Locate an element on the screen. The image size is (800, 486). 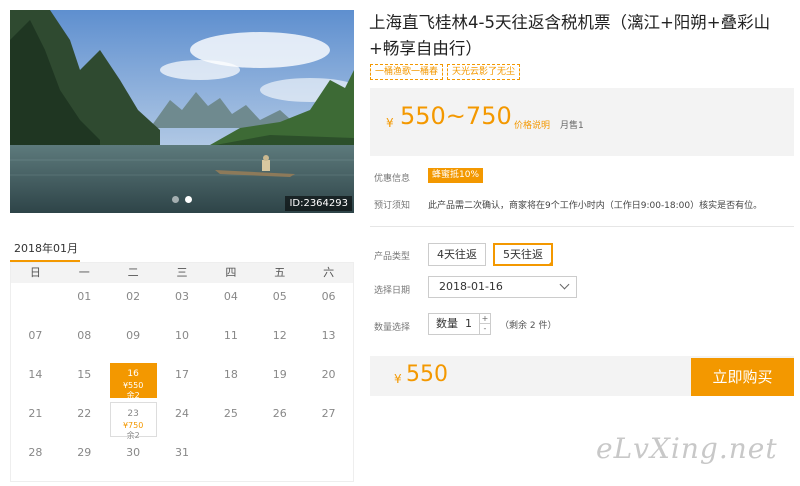
calendar-day: 07 is located at coordinates (35, 341).